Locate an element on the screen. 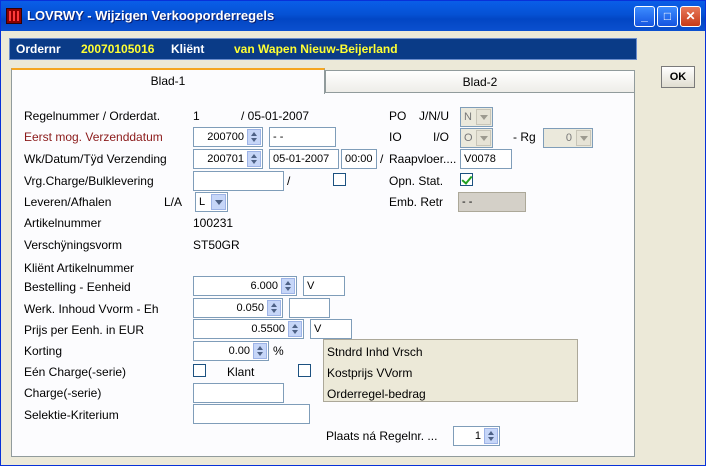 This screenshot has height=466, width=706. leveren-select-value: L is located at coordinates (202, 202).